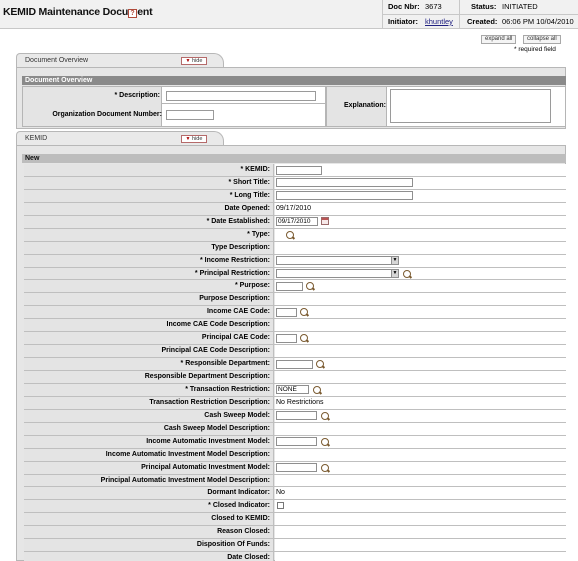 This screenshot has width=578, height=561. I want to click on row-dormant-indicator: Dormant Indicator: No, so click(295, 494).